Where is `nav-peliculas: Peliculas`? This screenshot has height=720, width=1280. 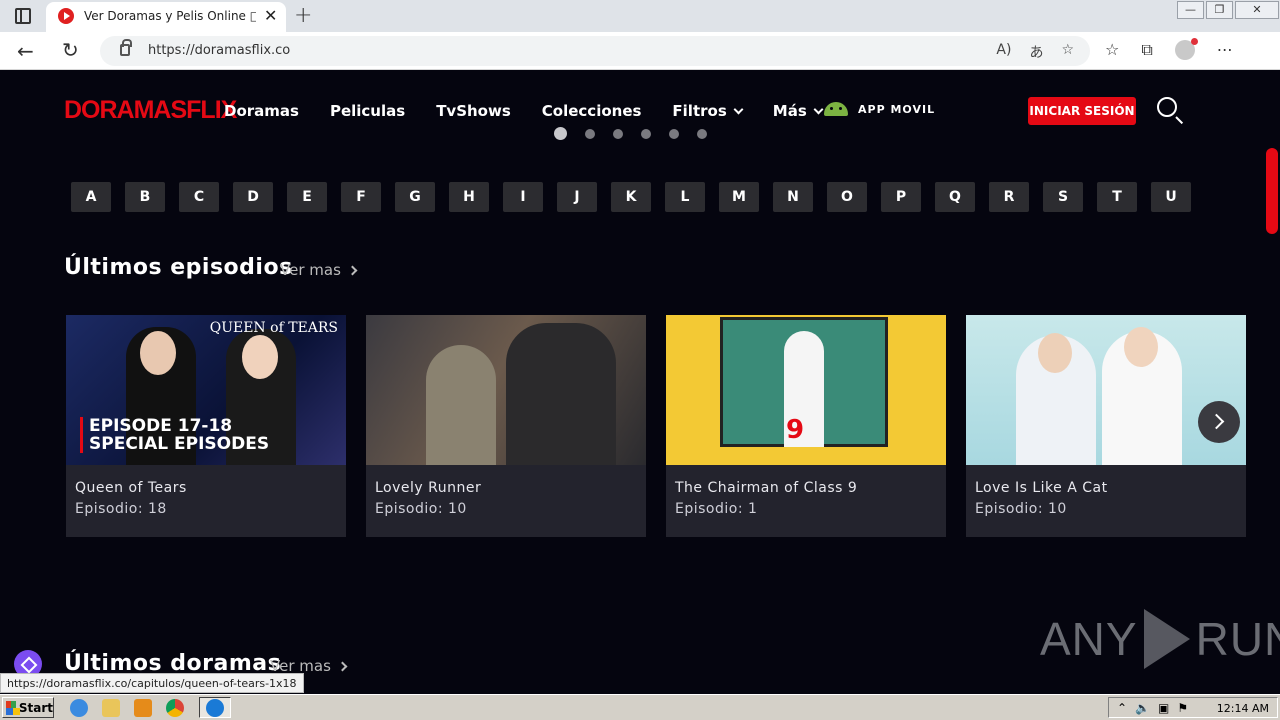 nav-peliculas: Peliculas is located at coordinates (367, 111).